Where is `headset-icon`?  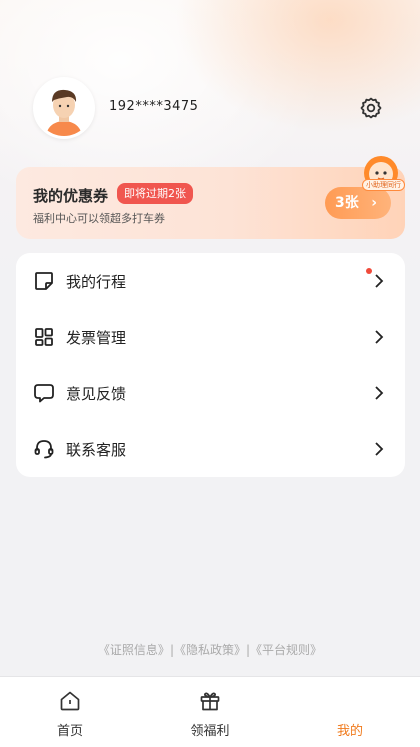 headset-icon is located at coordinates (44, 449).